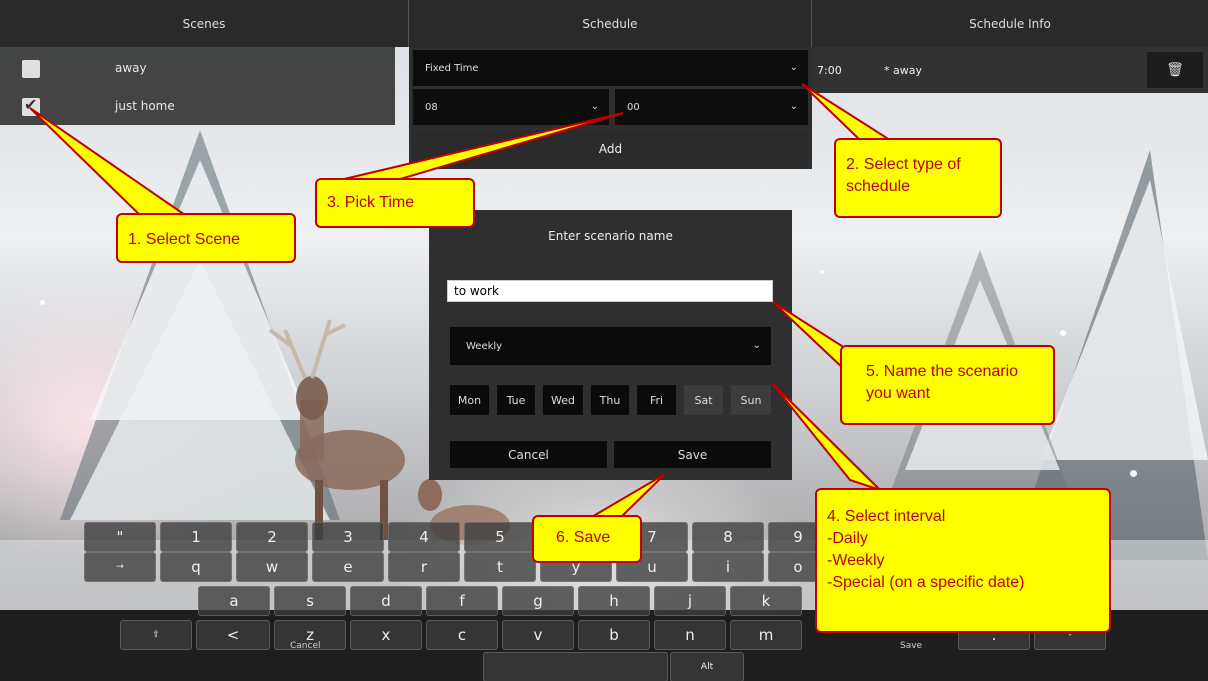 The image size is (1208, 681). What do you see at coordinates (809, 337) in the screenshot?
I see `arrow-name-scenario` at bounding box center [809, 337].